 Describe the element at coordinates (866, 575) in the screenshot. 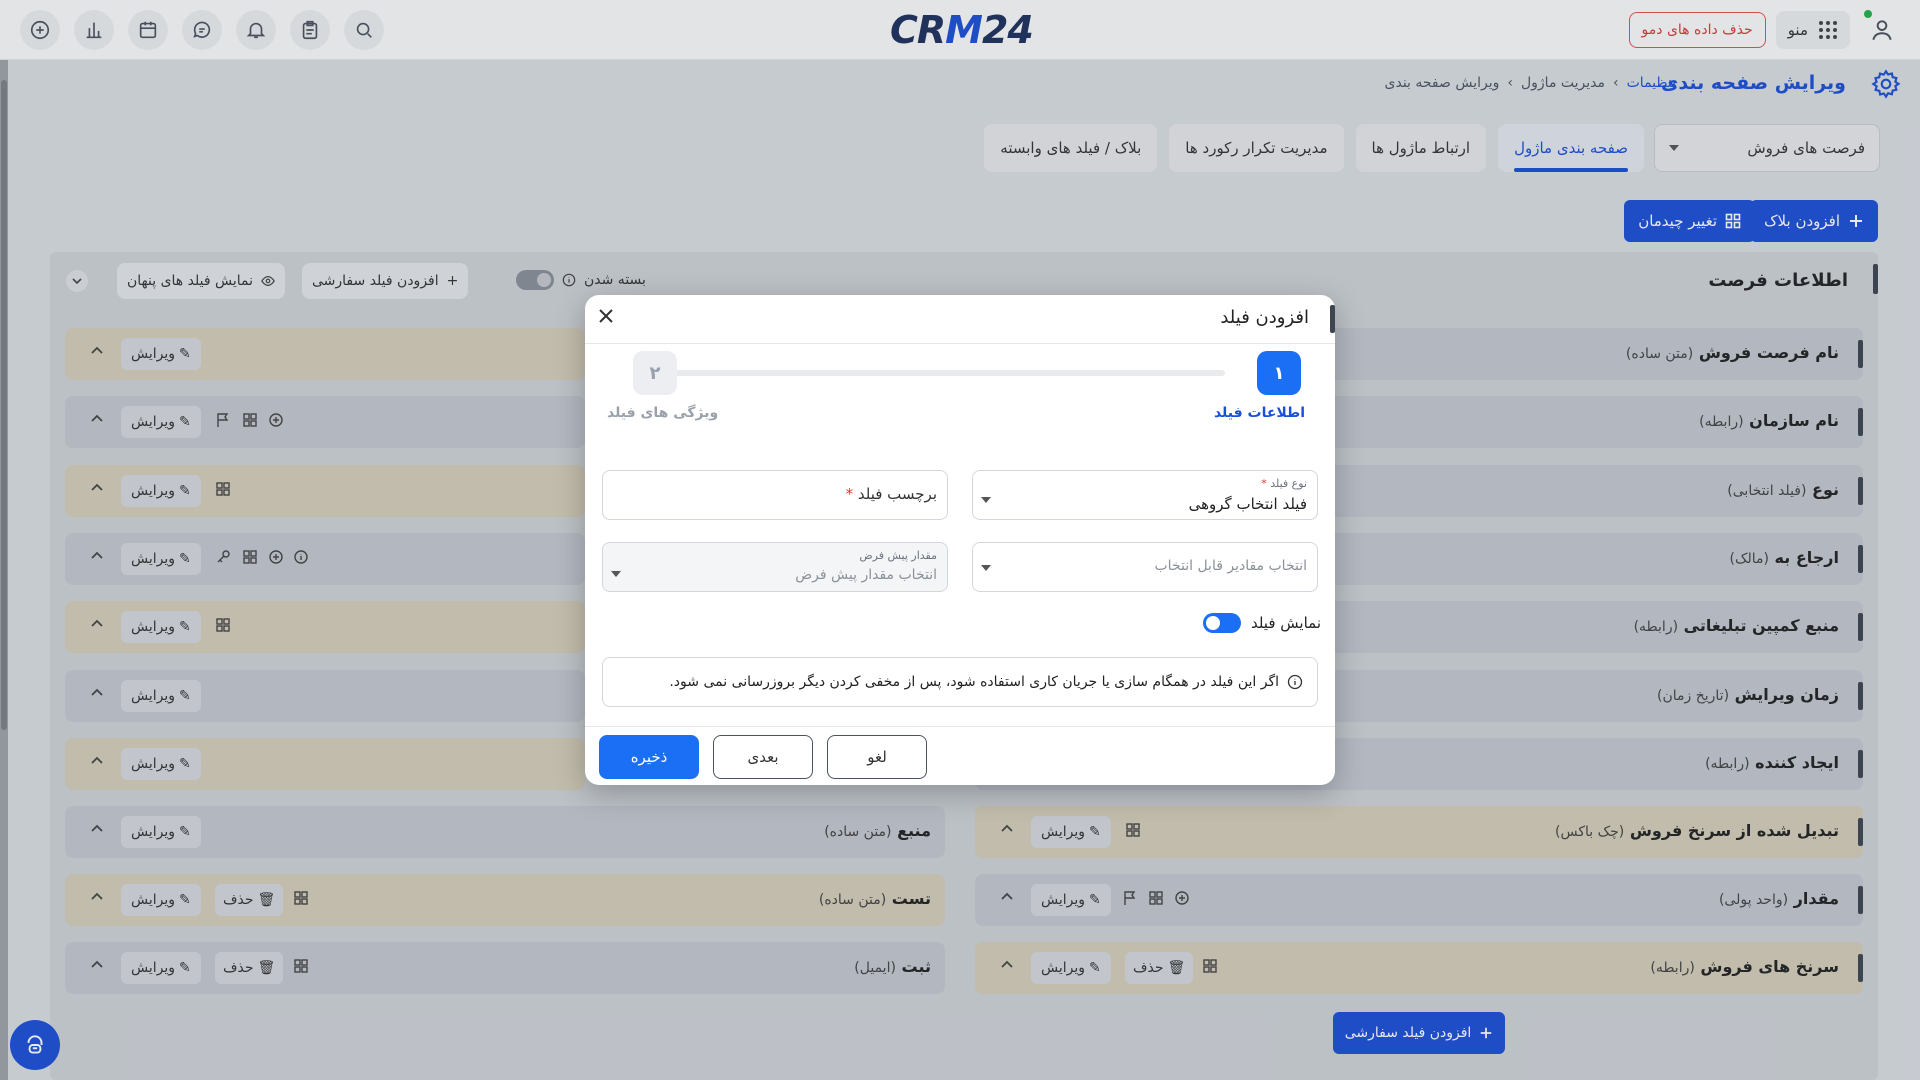

I see `default-value-placeholder: انتخاب مقدار پیش فرض` at that location.